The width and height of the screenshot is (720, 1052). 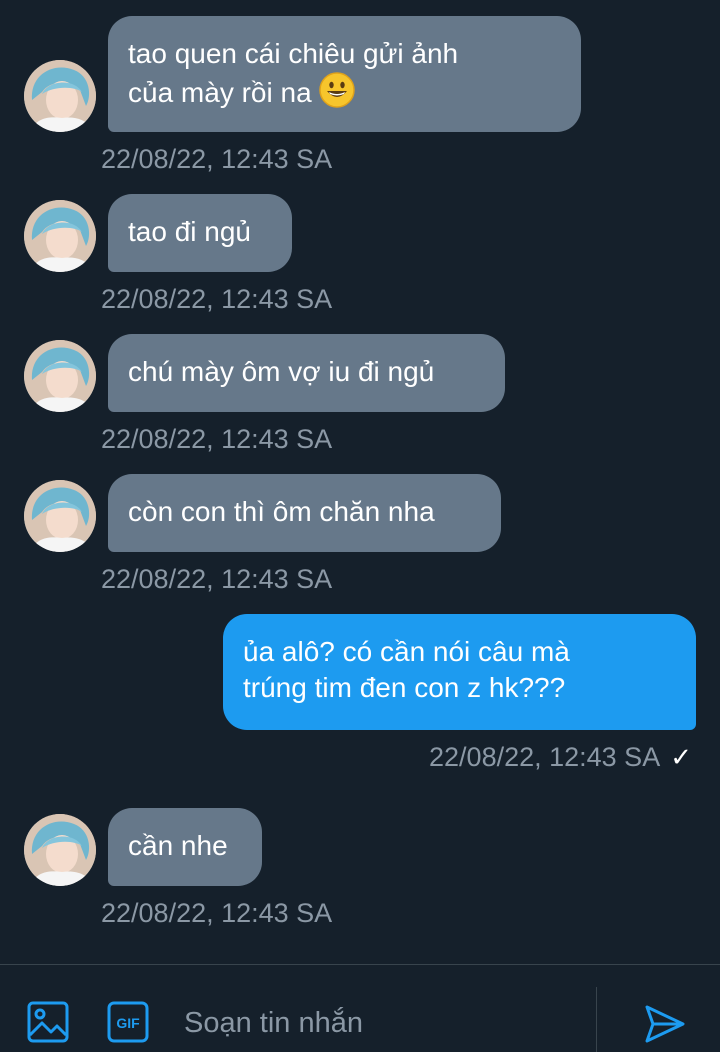 I want to click on message-text: cần nhe, so click(x=178, y=845).